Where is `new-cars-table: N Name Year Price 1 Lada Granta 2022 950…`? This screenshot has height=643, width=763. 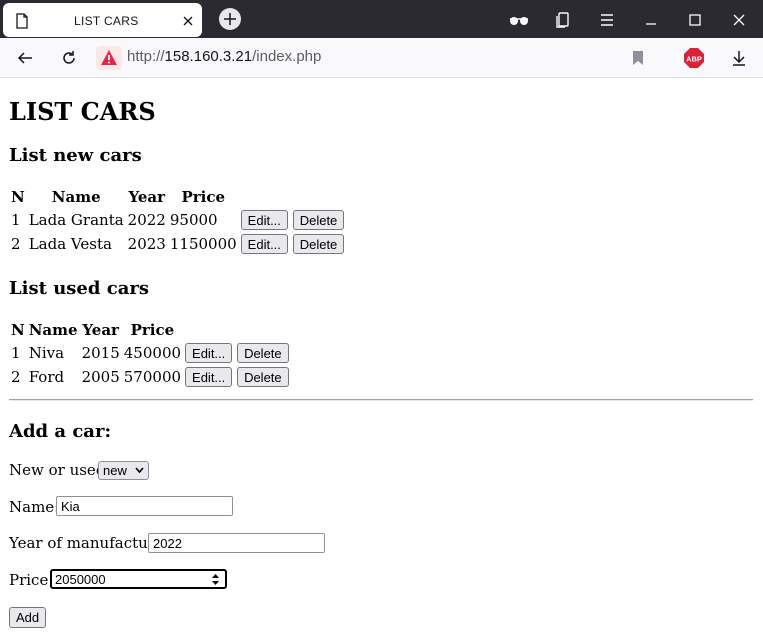
new-cars-table: N Name Year Price 1 Lada Granta 2022 950… is located at coordinates (177, 221).